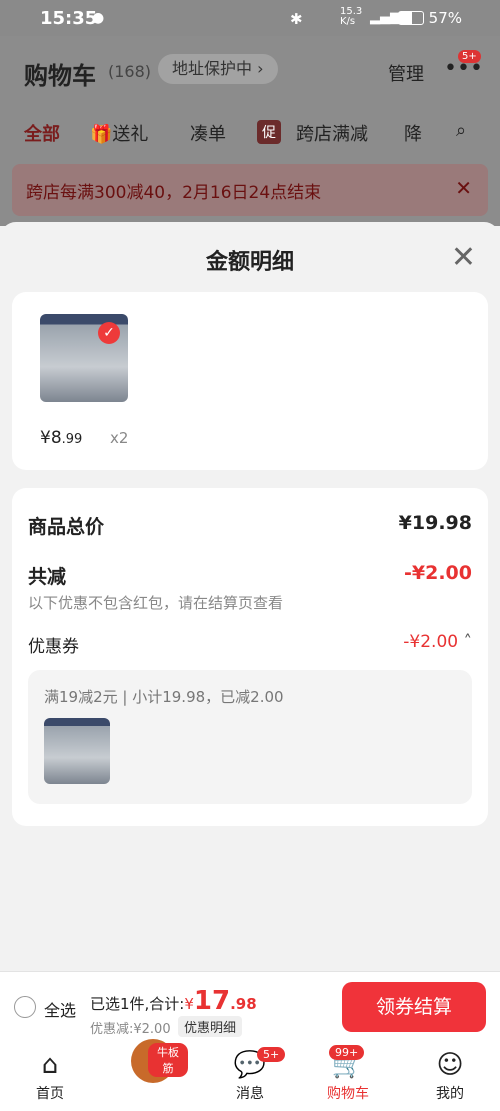 This screenshot has width=500, height=1111. Describe the element at coordinates (98, 18) in the screenshot. I see `notification-icon: ●` at that location.